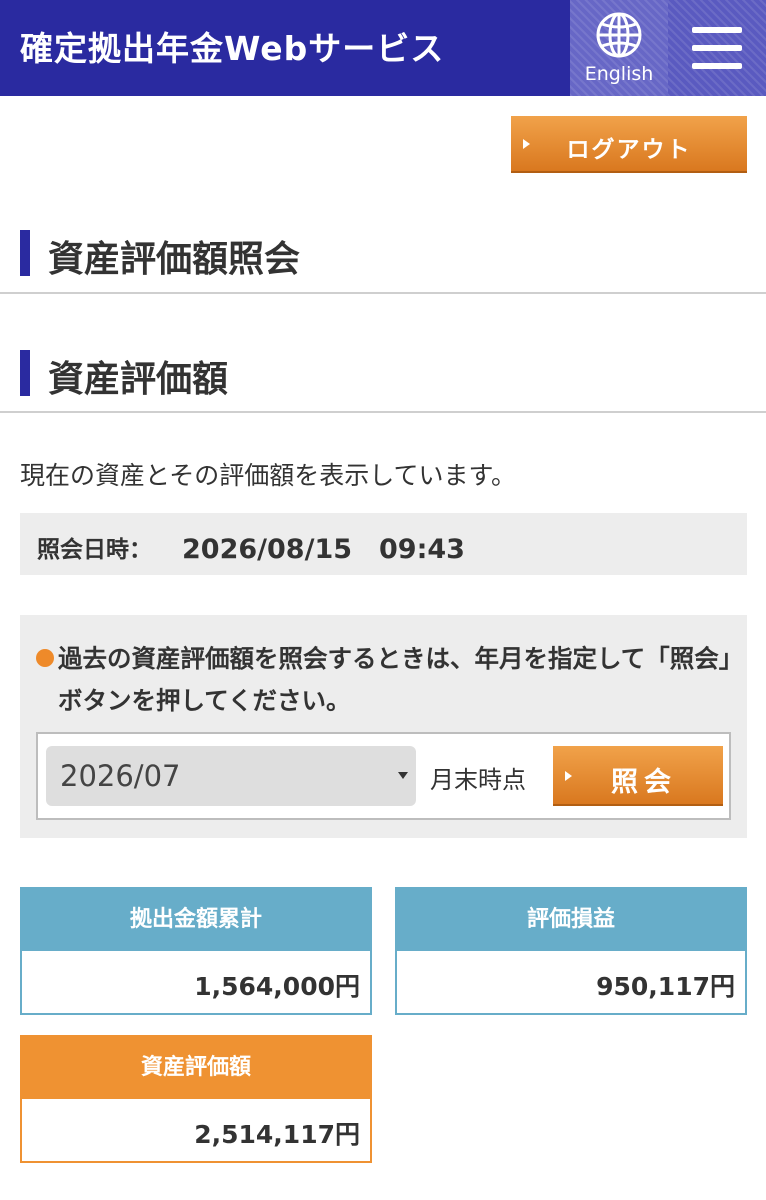  I want to click on inquiry-datetime-box: 照会日時： 2026/08/15 09:43, so click(383, 544).